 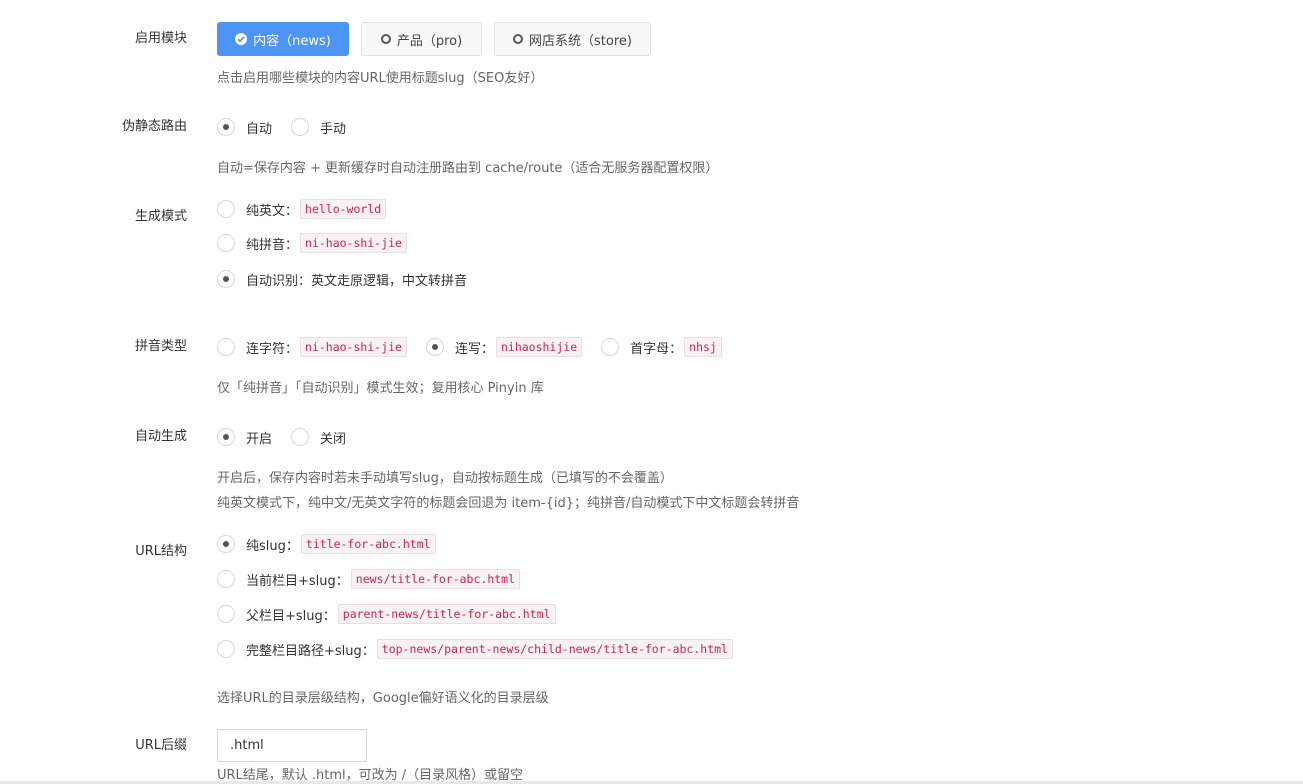 What do you see at coordinates (380, 388) in the screenshot?
I see `pinyin-help: 仅「纯拼音」「自动识别」模式生效；复用核心 Pinyin 库` at bounding box center [380, 388].